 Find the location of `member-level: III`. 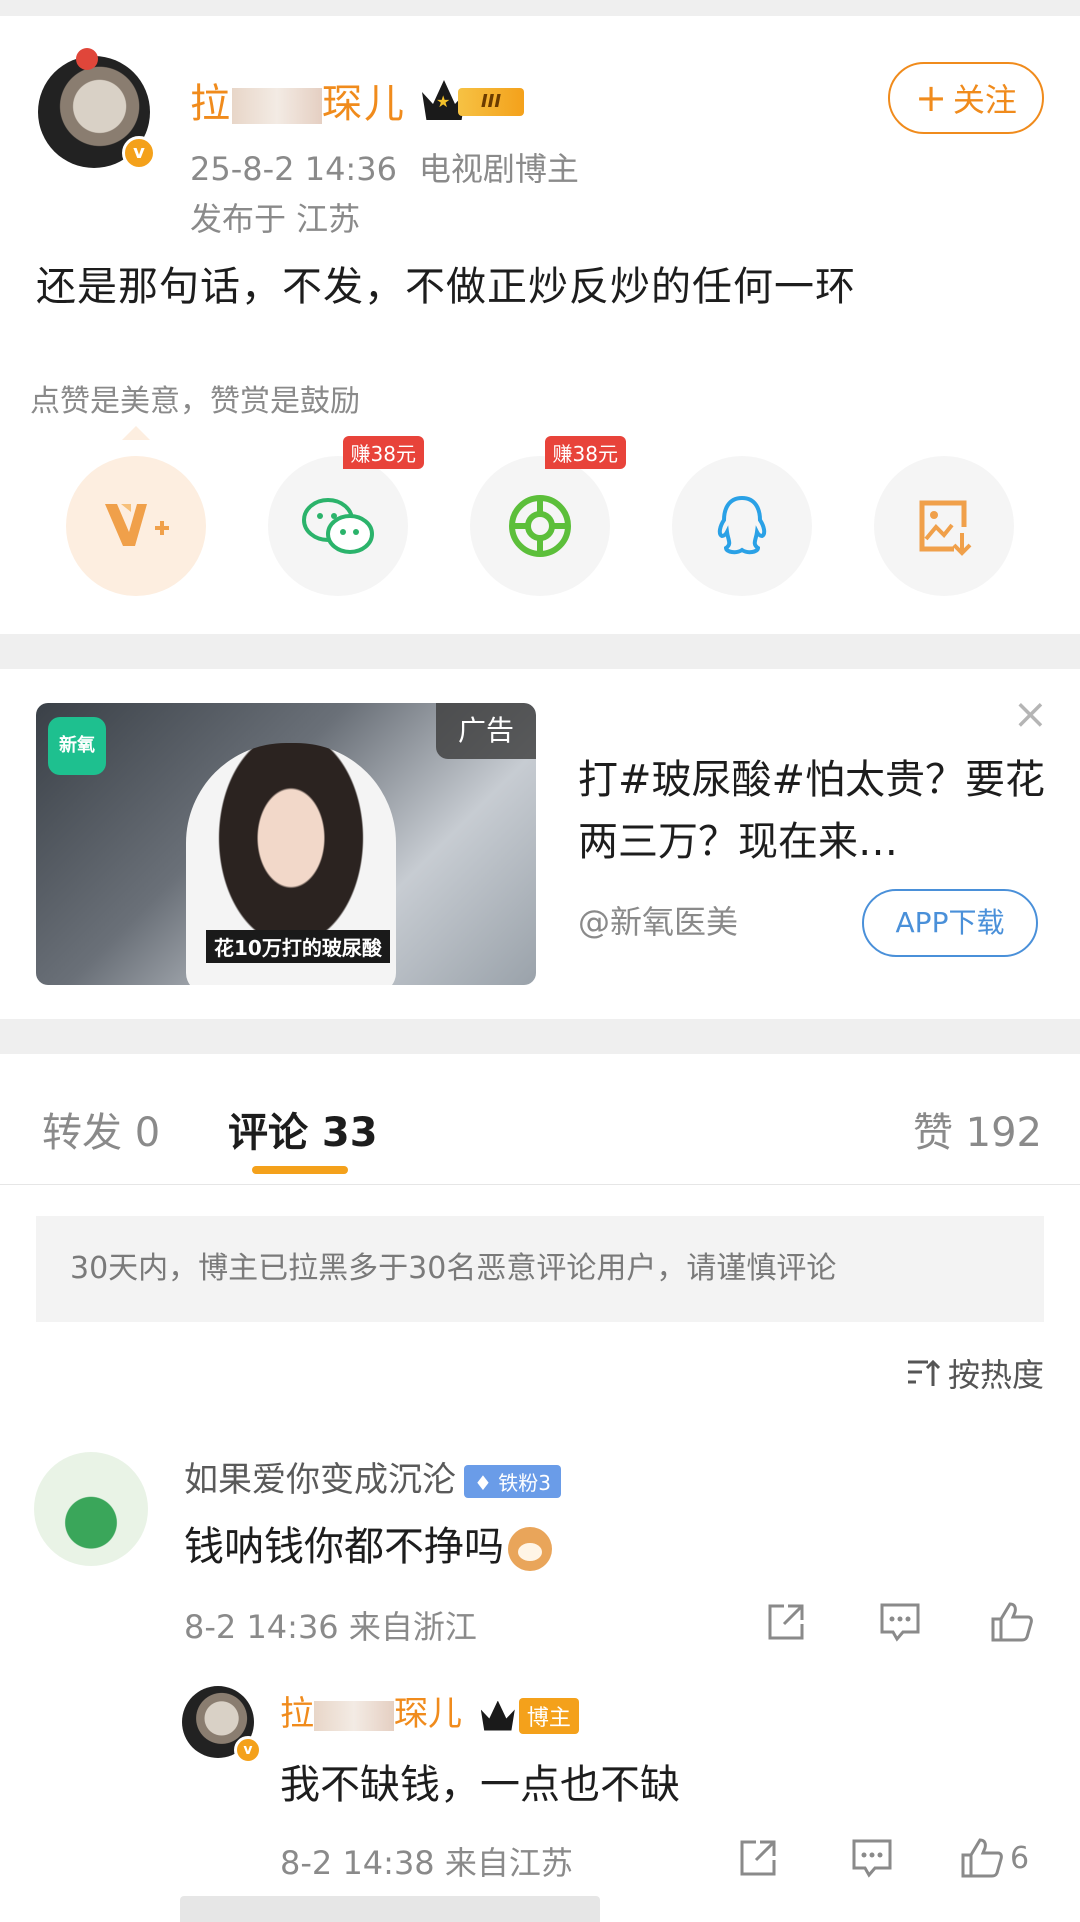

member-level: III is located at coordinates (491, 102).